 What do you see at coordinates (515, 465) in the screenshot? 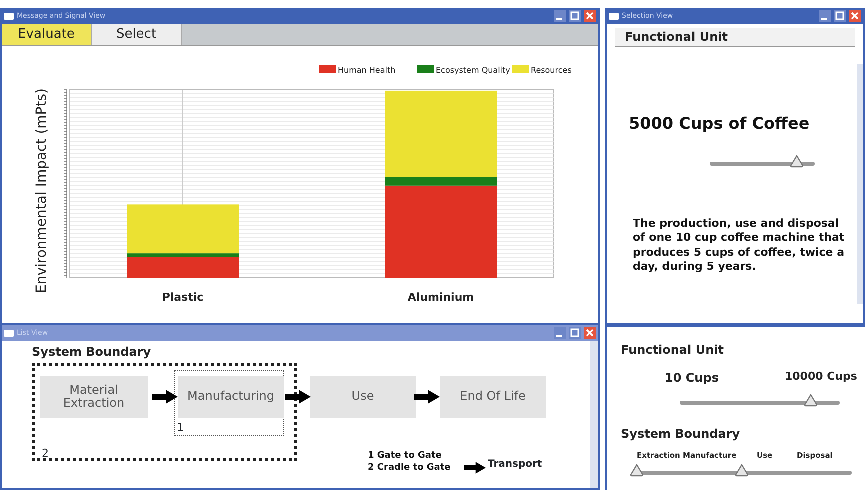
I see `legend-text: Transport` at bounding box center [515, 465].